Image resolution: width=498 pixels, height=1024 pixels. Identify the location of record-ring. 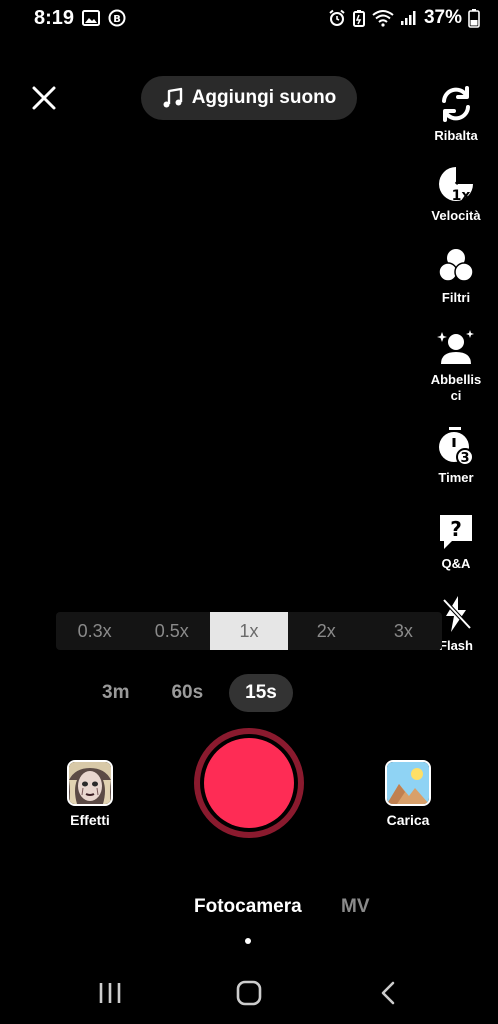
(249, 783).